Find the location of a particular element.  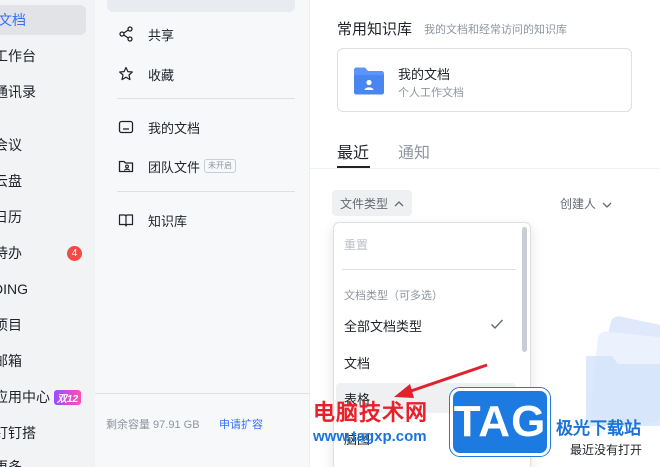

app-nav-label: 通讯录 is located at coordinates (18, 92).